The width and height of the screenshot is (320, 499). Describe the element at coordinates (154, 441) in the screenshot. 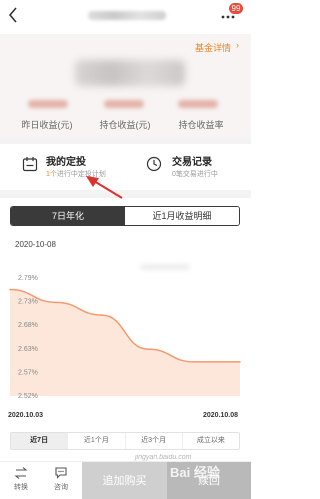

I see `range-3month: 近3个月` at that location.